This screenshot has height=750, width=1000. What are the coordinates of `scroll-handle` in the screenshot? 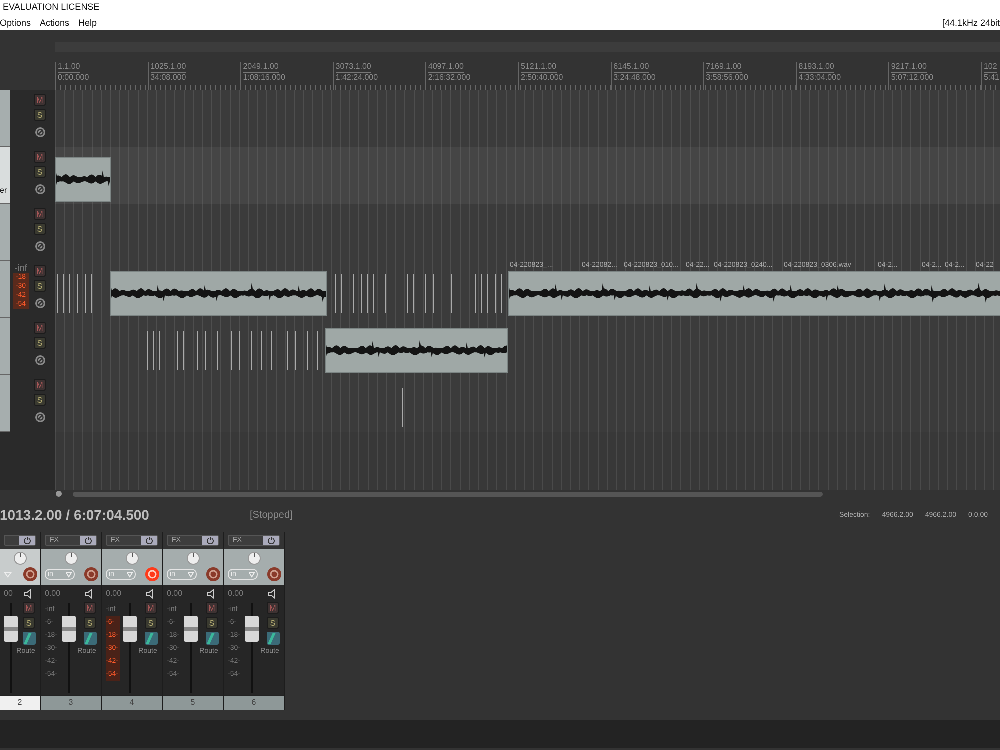 It's located at (59, 494).